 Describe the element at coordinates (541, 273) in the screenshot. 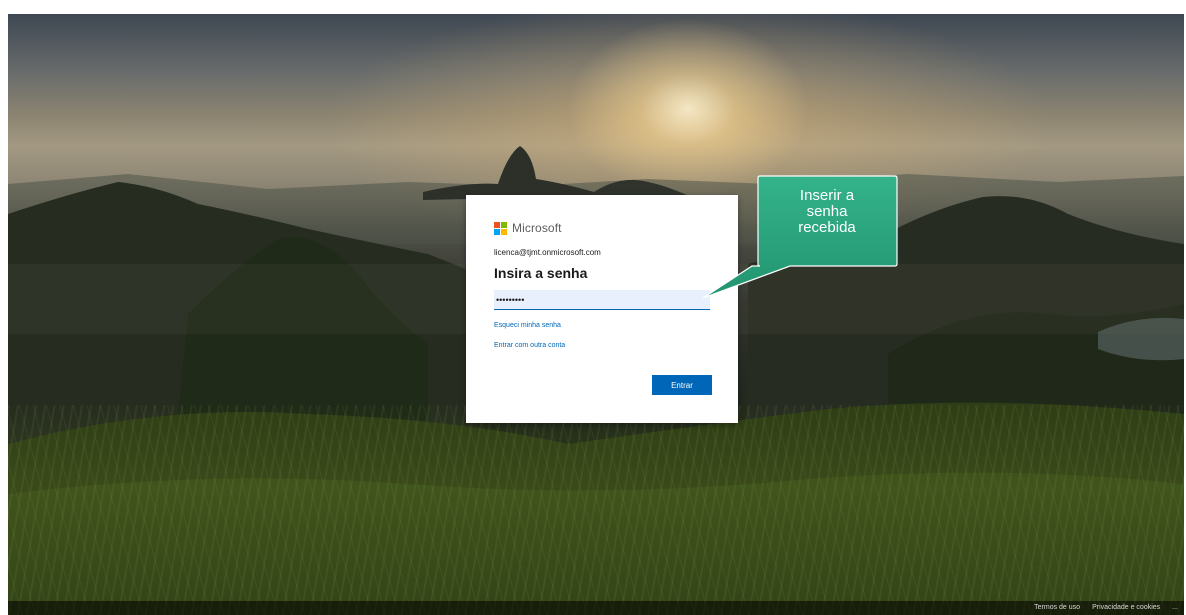

I see `page-title: Insira a senha` at that location.